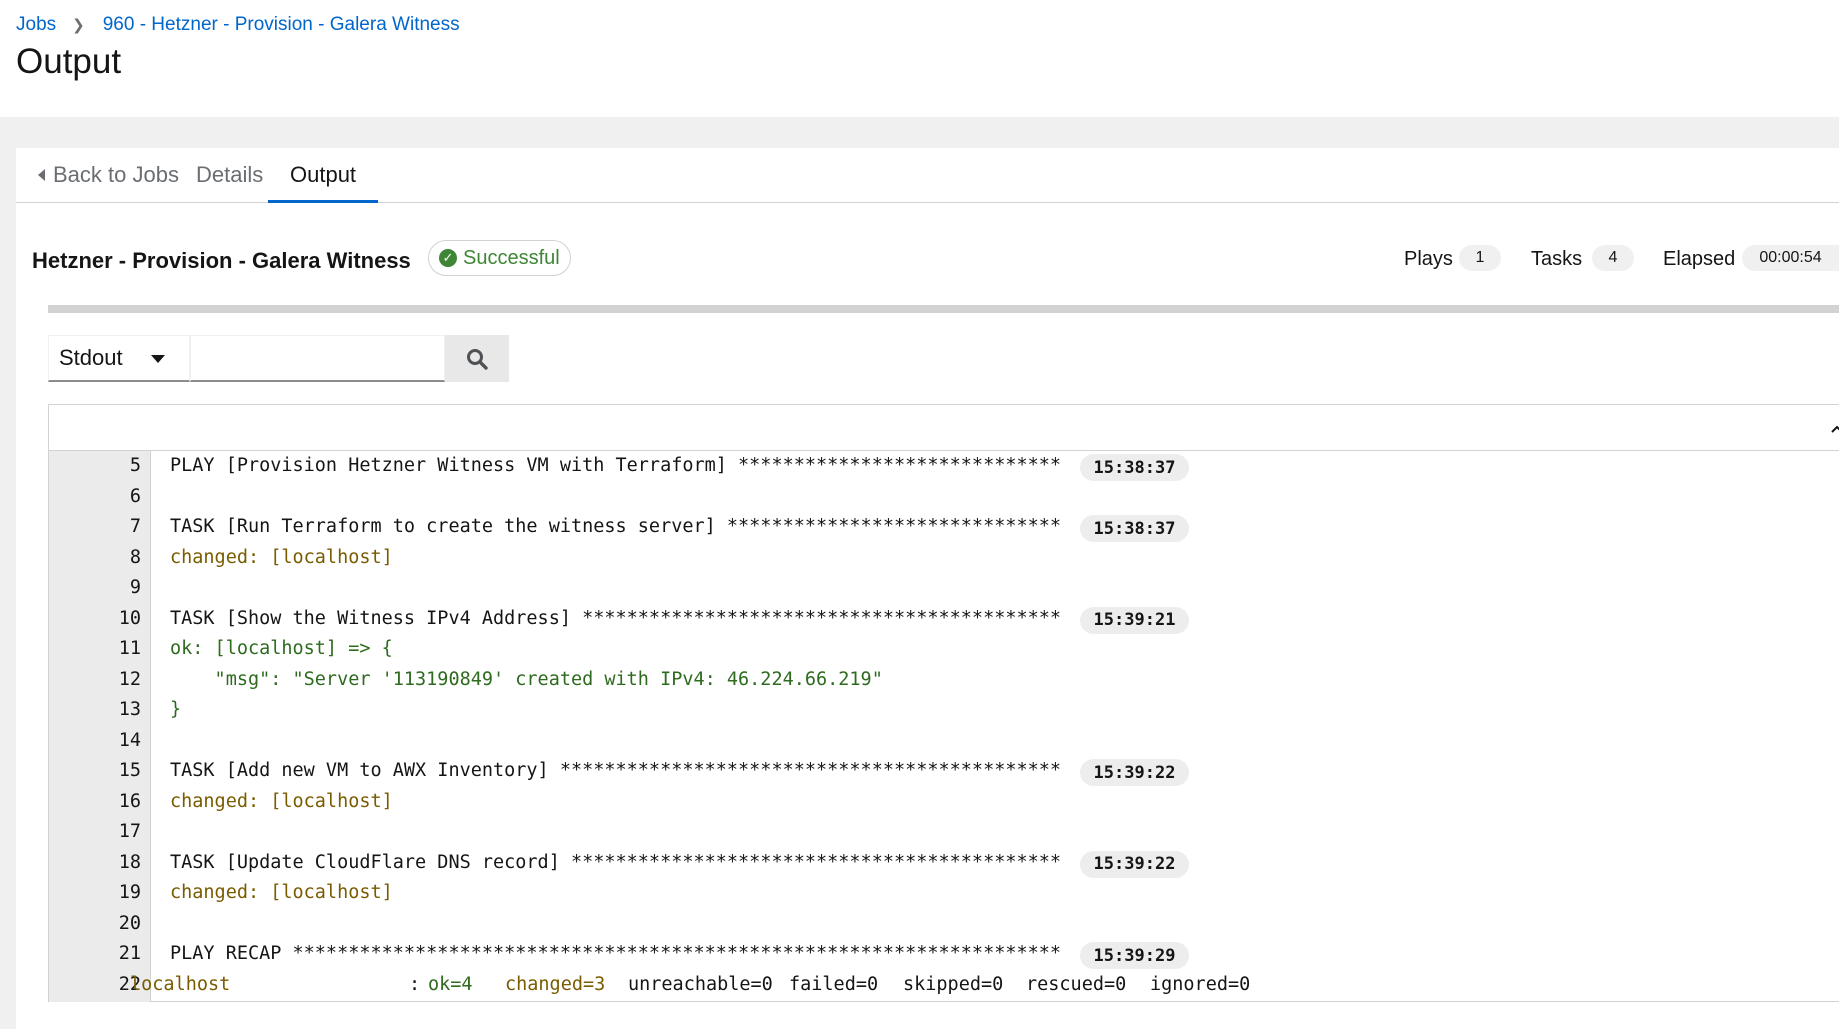  I want to click on chevron-right-icon: ❯, so click(78, 25).